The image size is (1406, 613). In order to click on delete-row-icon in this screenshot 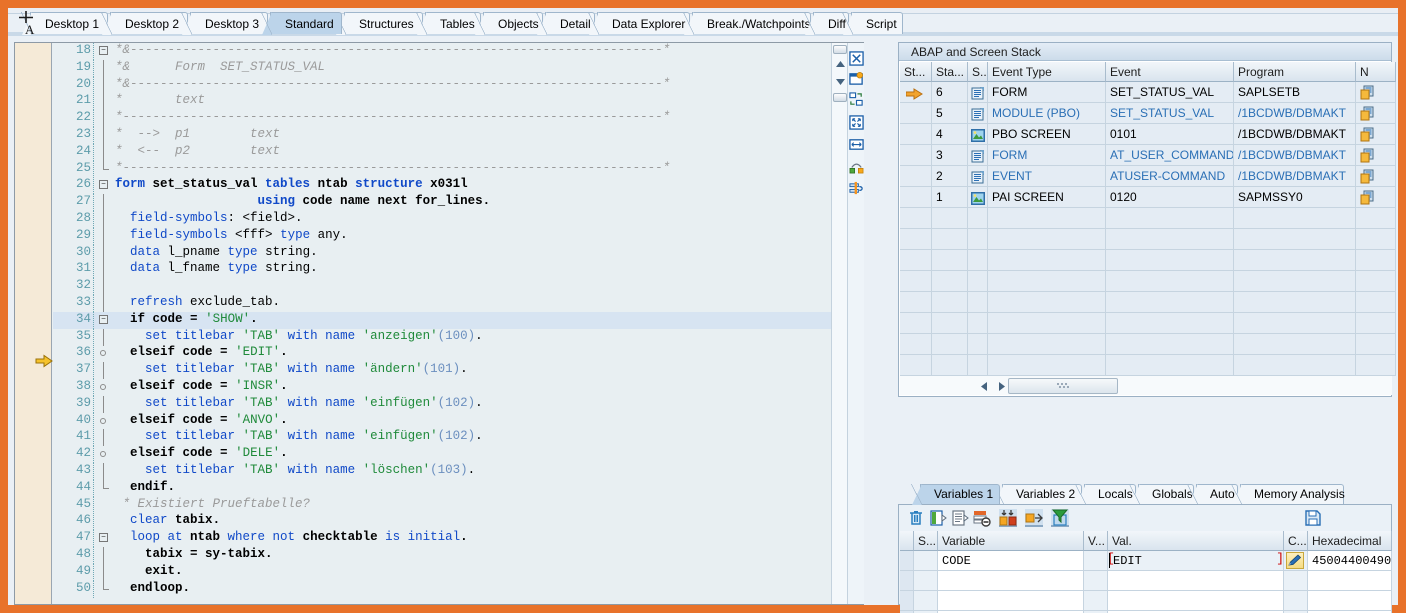, I will do `click(982, 518)`.